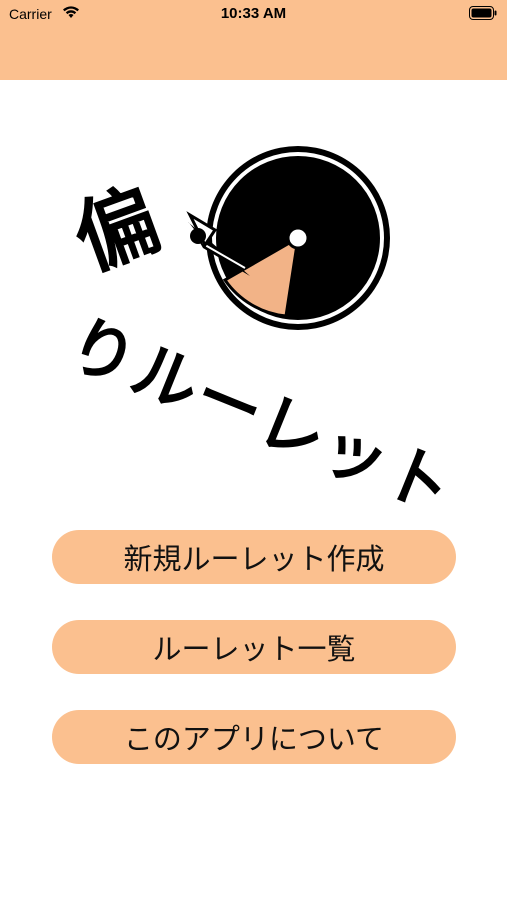  What do you see at coordinates (254, 647) in the screenshot?
I see `roulette-list-button: ルーレット一覧` at bounding box center [254, 647].